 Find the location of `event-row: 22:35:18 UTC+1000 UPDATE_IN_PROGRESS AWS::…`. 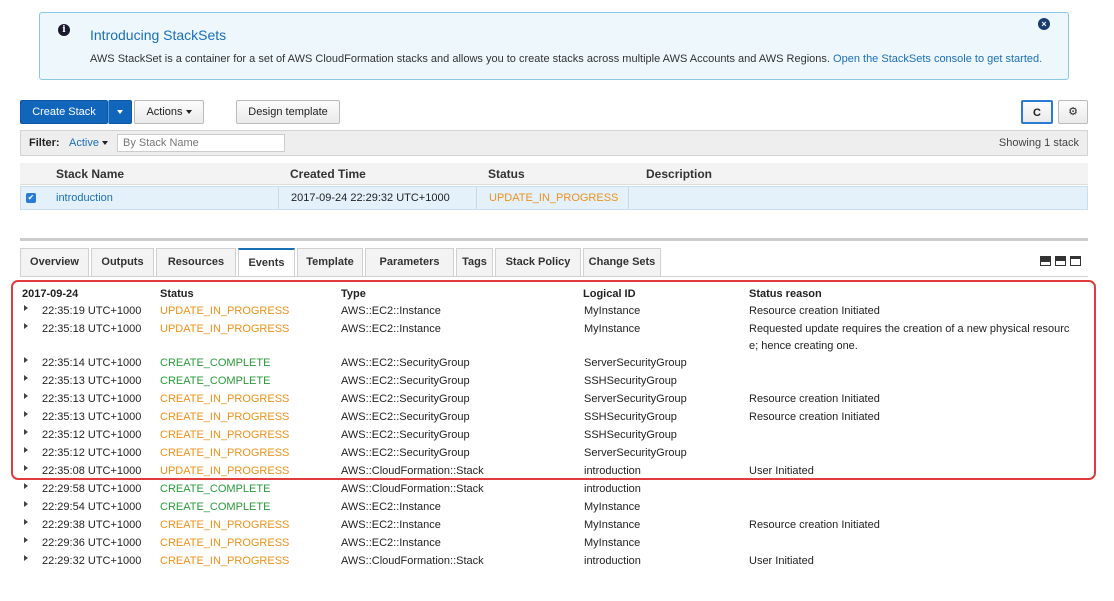

event-row: 22:35:18 UTC+1000 UPDATE_IN_PROGRESS AWS::… is located at coordinates (555, 337).